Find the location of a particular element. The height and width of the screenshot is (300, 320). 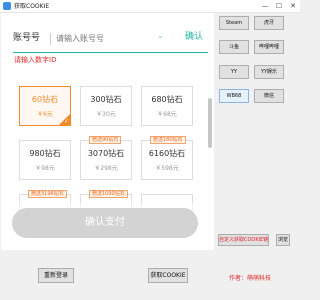

yy-button: YY is located at coordinates (234, 72).